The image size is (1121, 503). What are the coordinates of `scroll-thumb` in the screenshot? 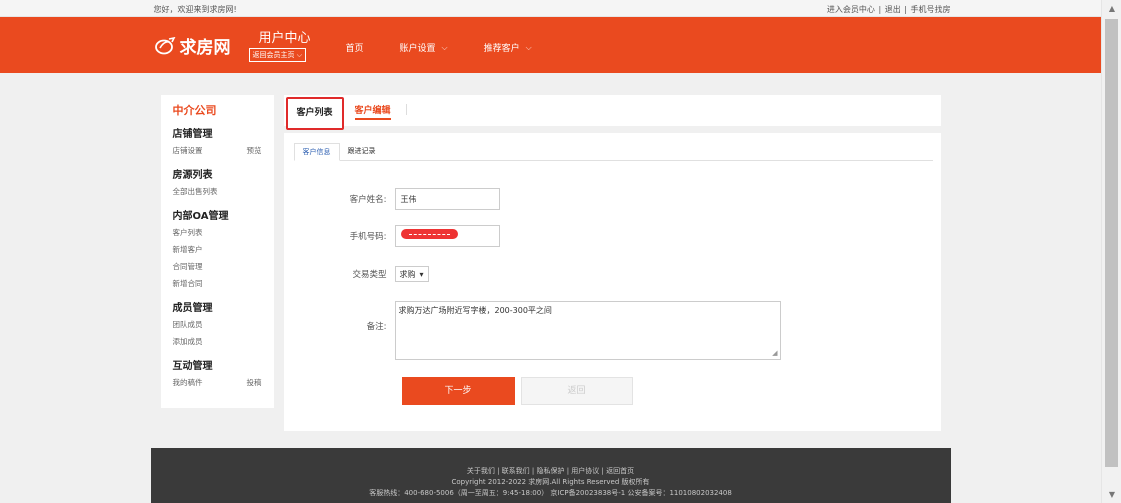 It's located at (1111, 243).